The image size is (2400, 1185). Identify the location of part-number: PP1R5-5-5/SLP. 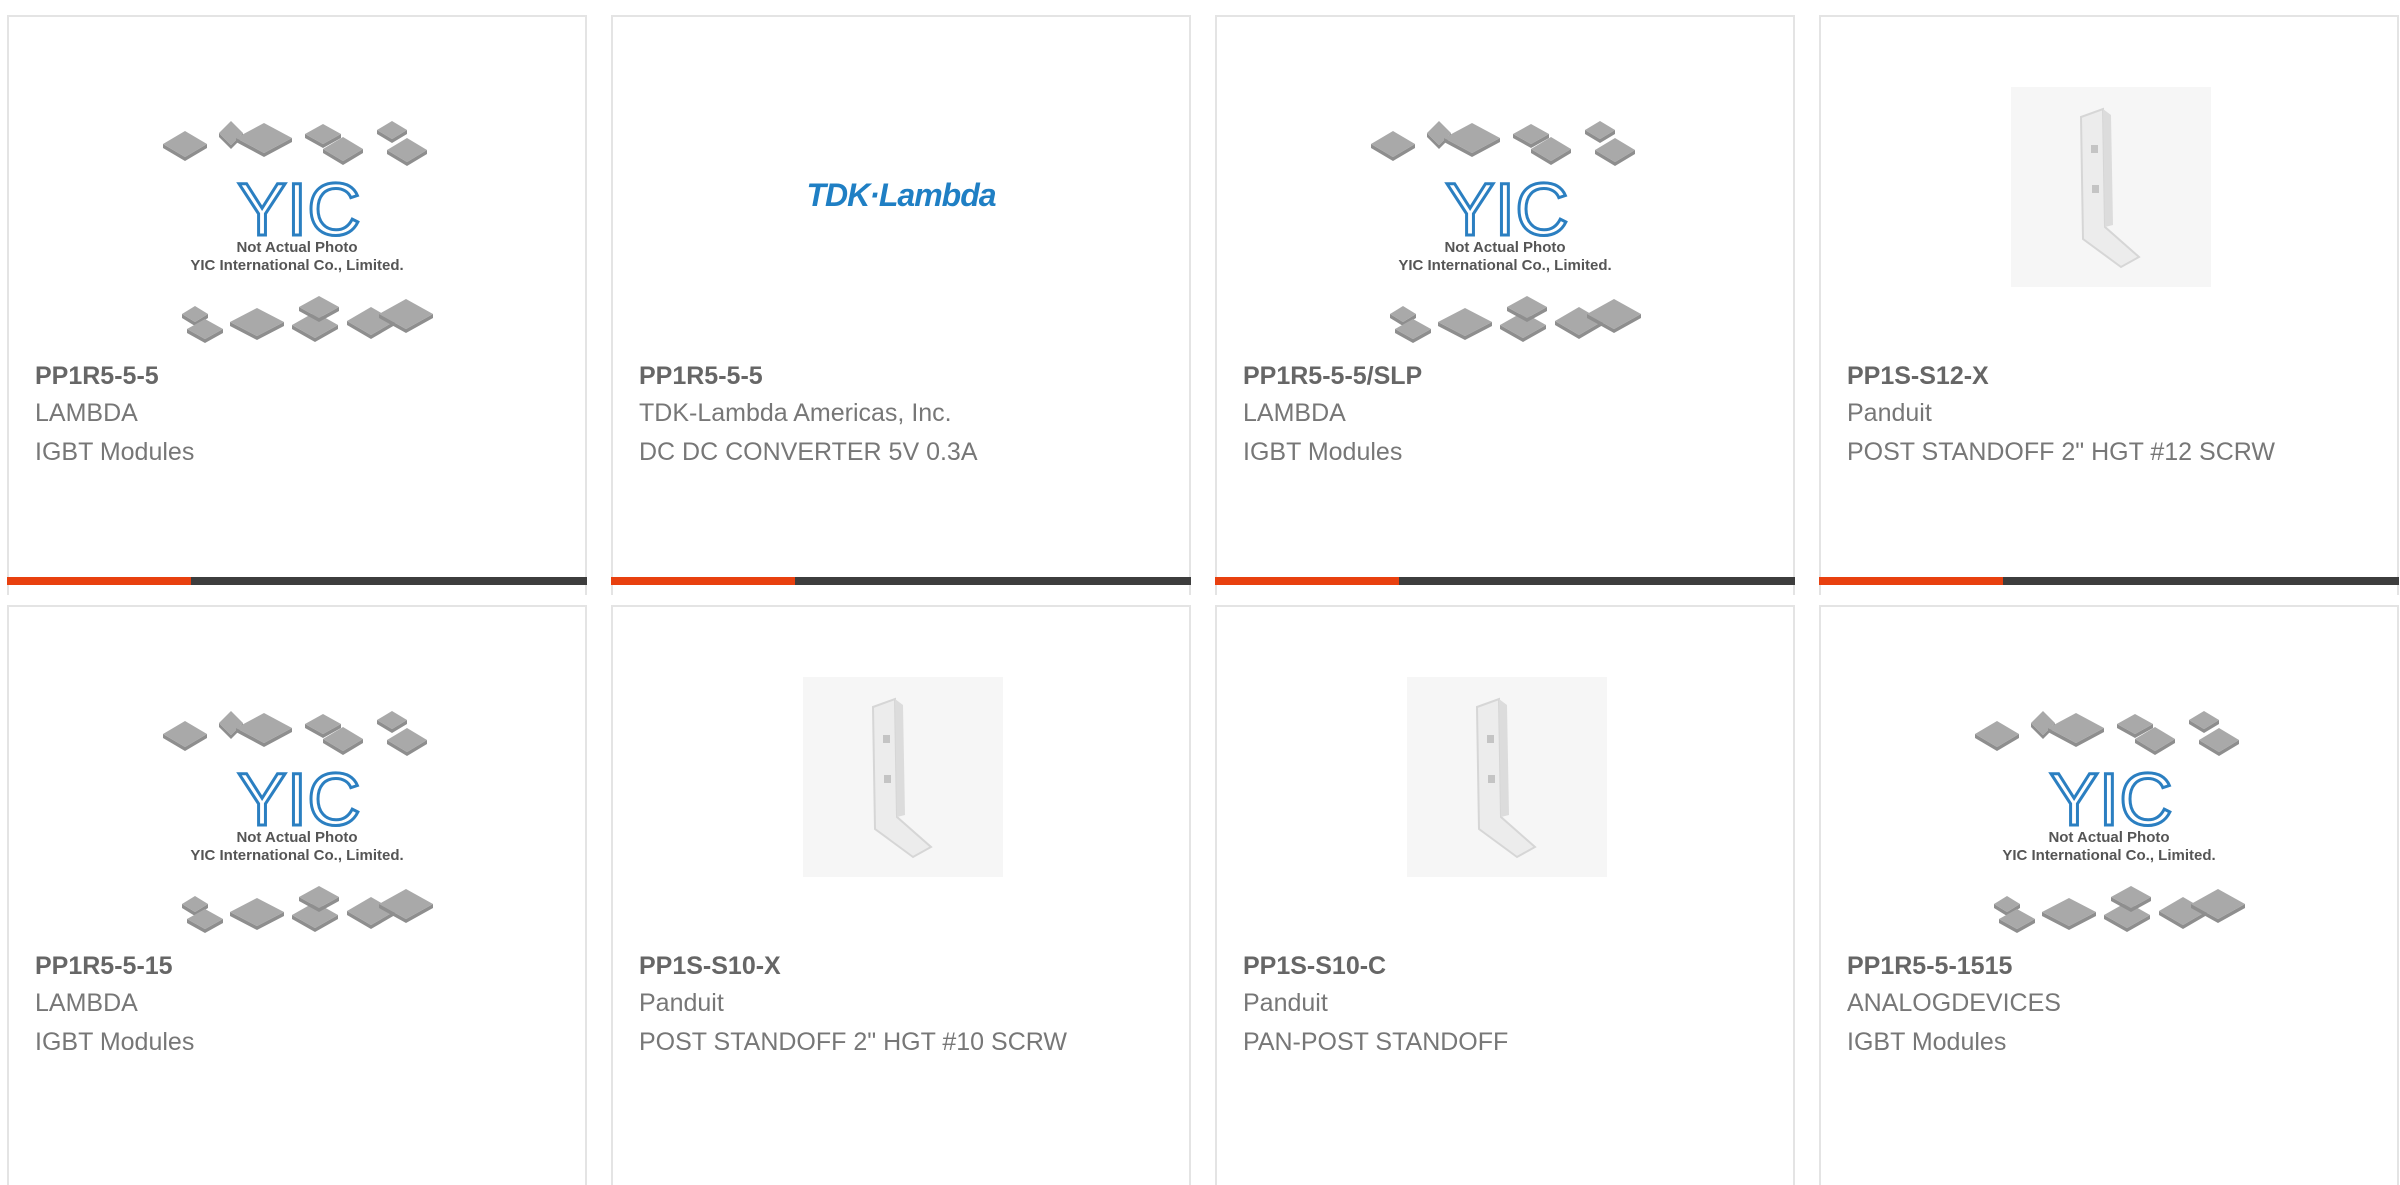
(1332, 376).